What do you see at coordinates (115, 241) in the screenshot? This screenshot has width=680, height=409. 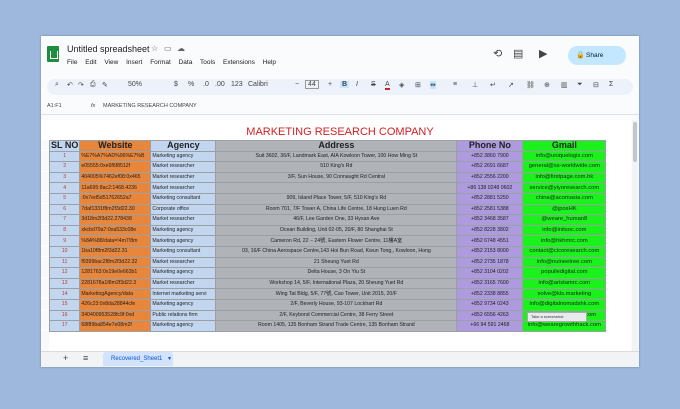 I see `website-cell: %8A%88/data=!4m7!8m` at bounding box center [115, 241].